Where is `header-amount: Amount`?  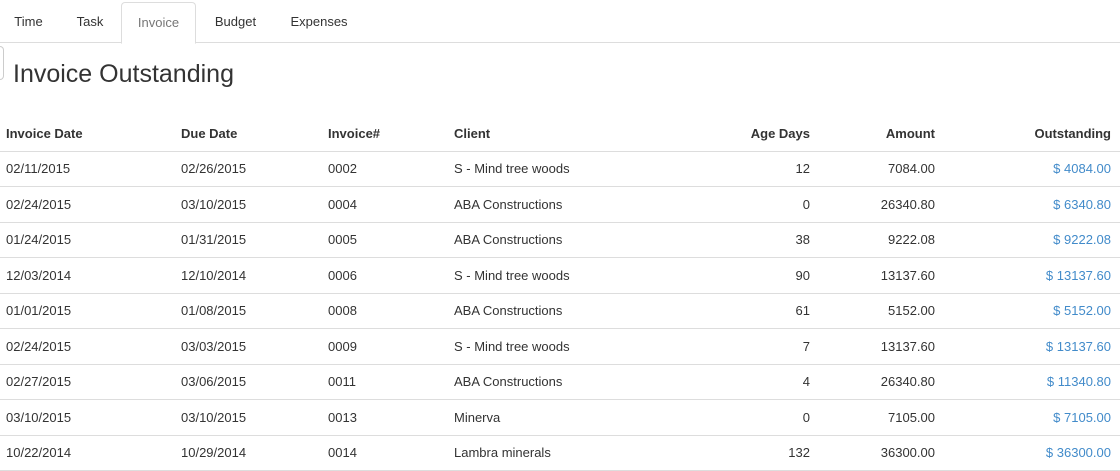 header-amount: Amount is located at coordinates (878, 134).